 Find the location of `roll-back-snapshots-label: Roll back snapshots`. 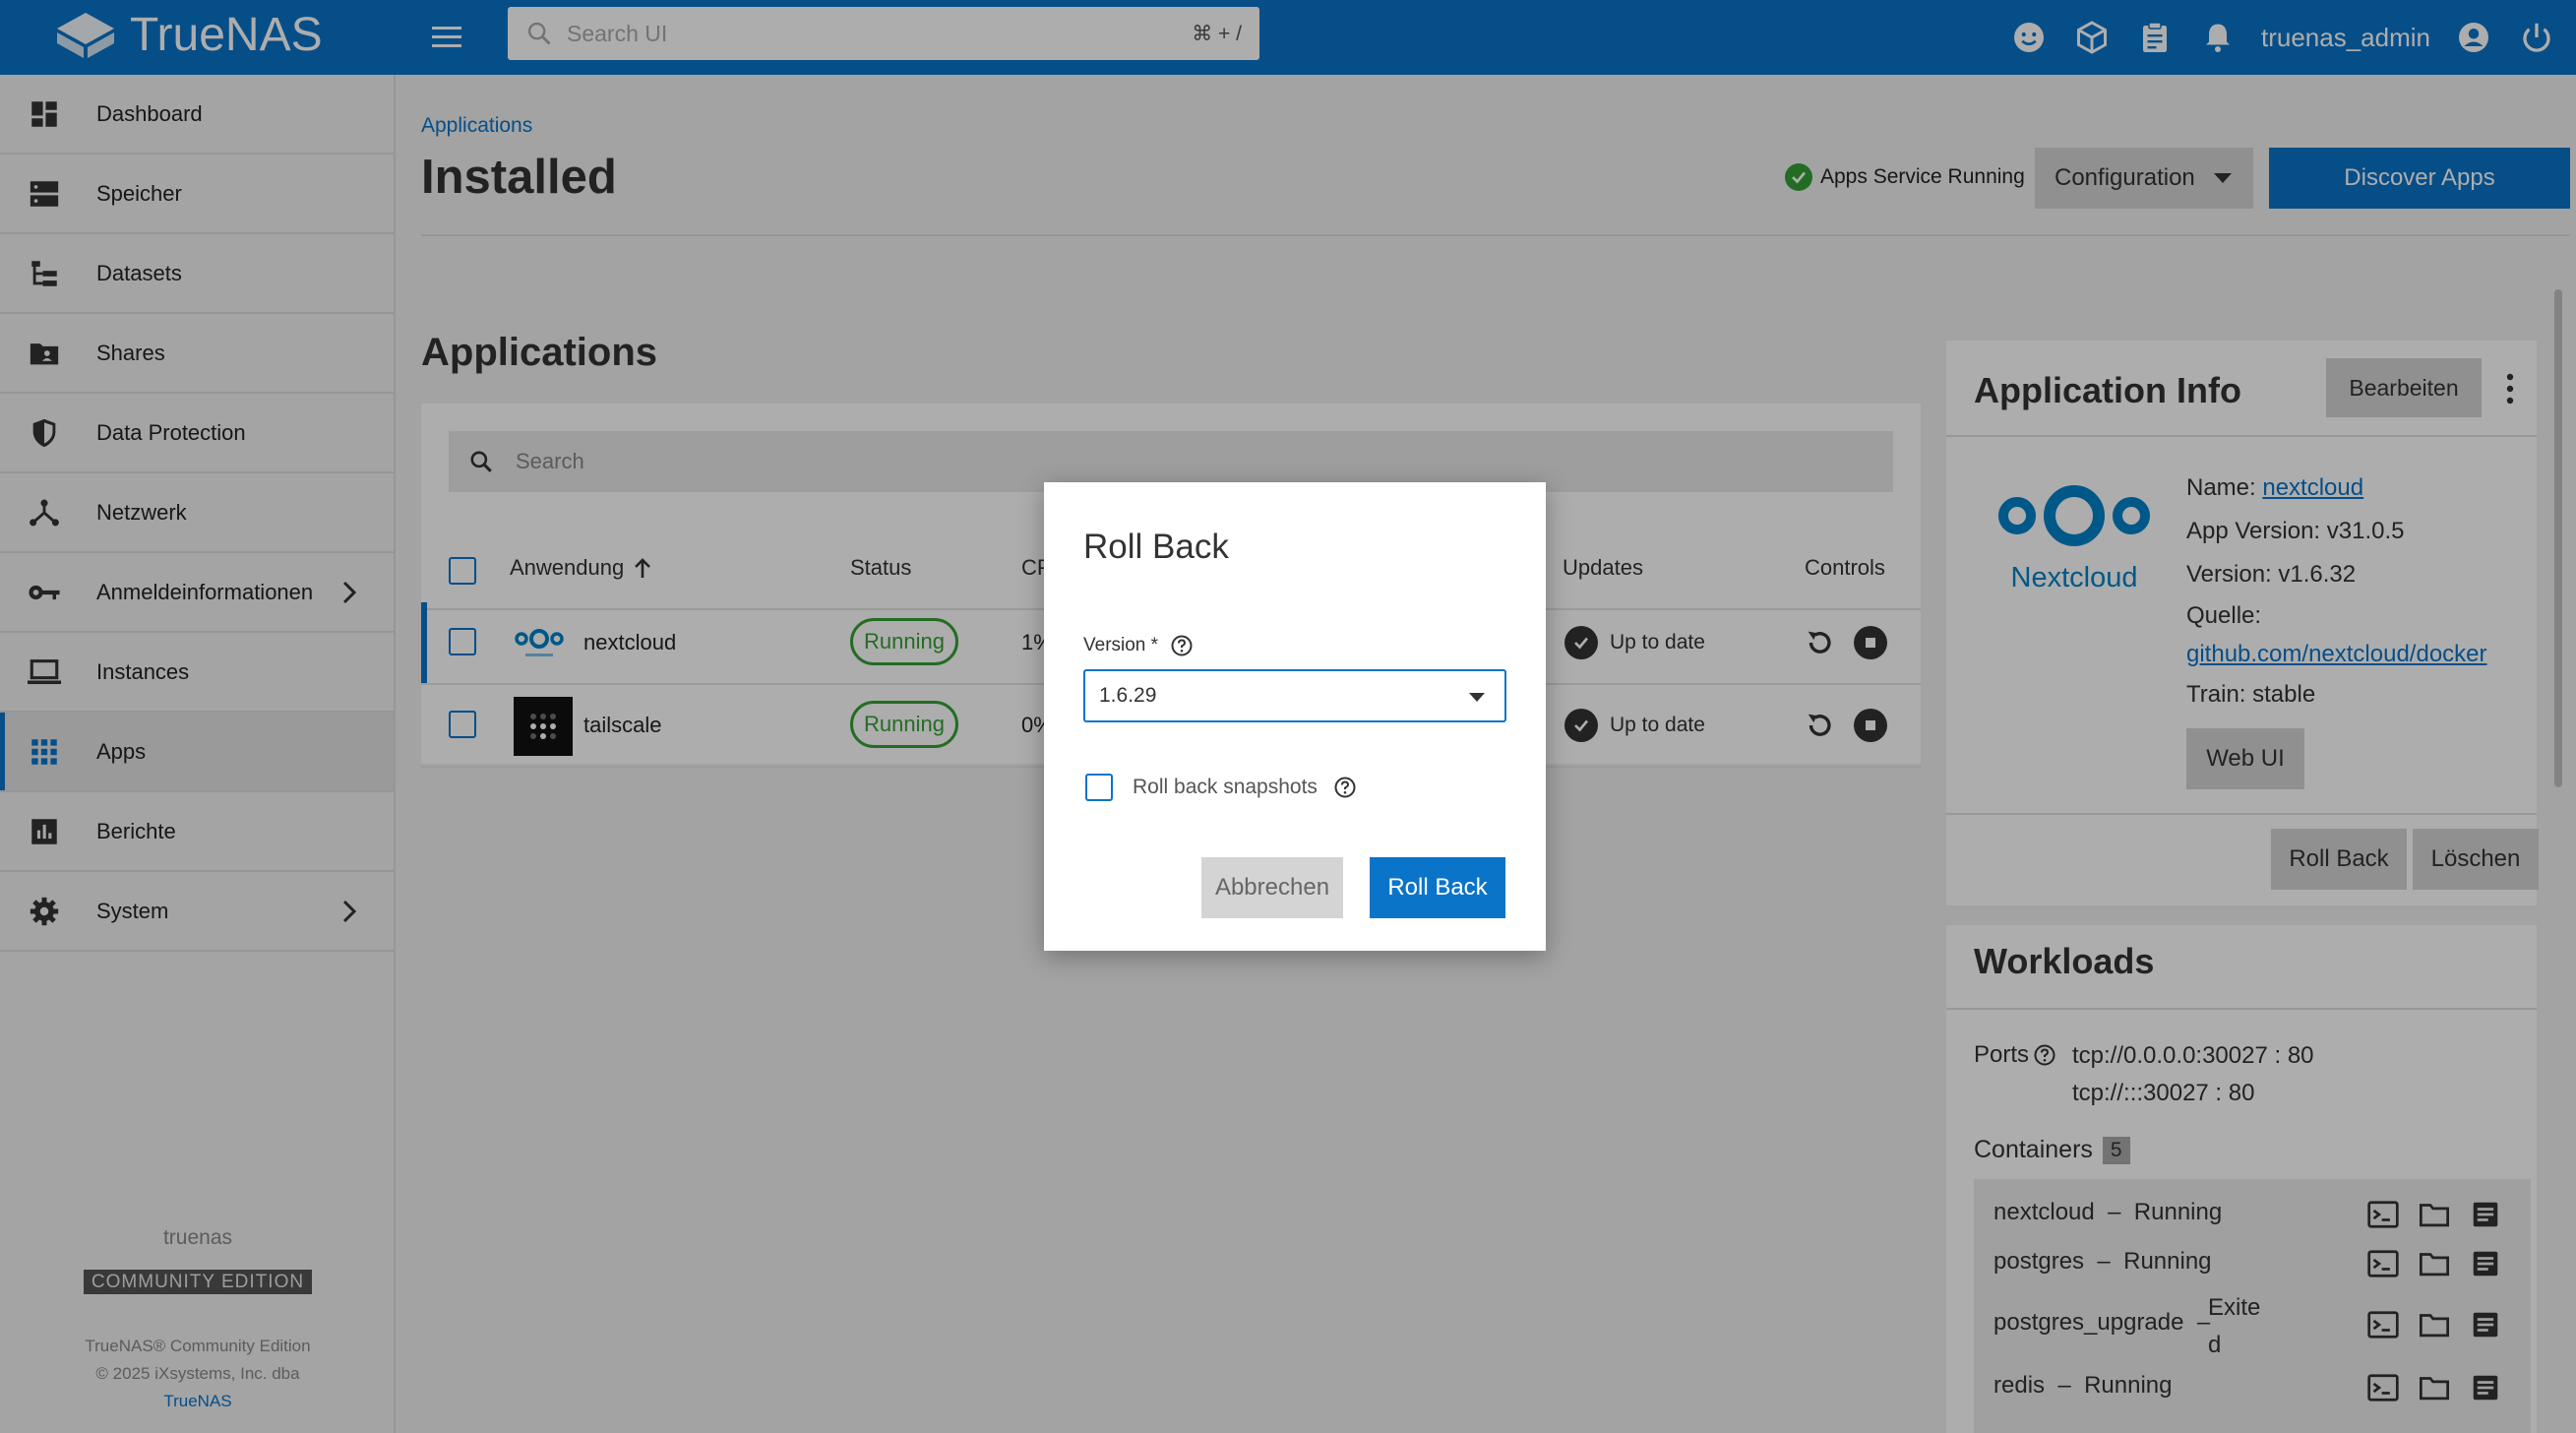

roll-back-snapshots-label: Roll back snapshots is located at coordinates (1225, 787).